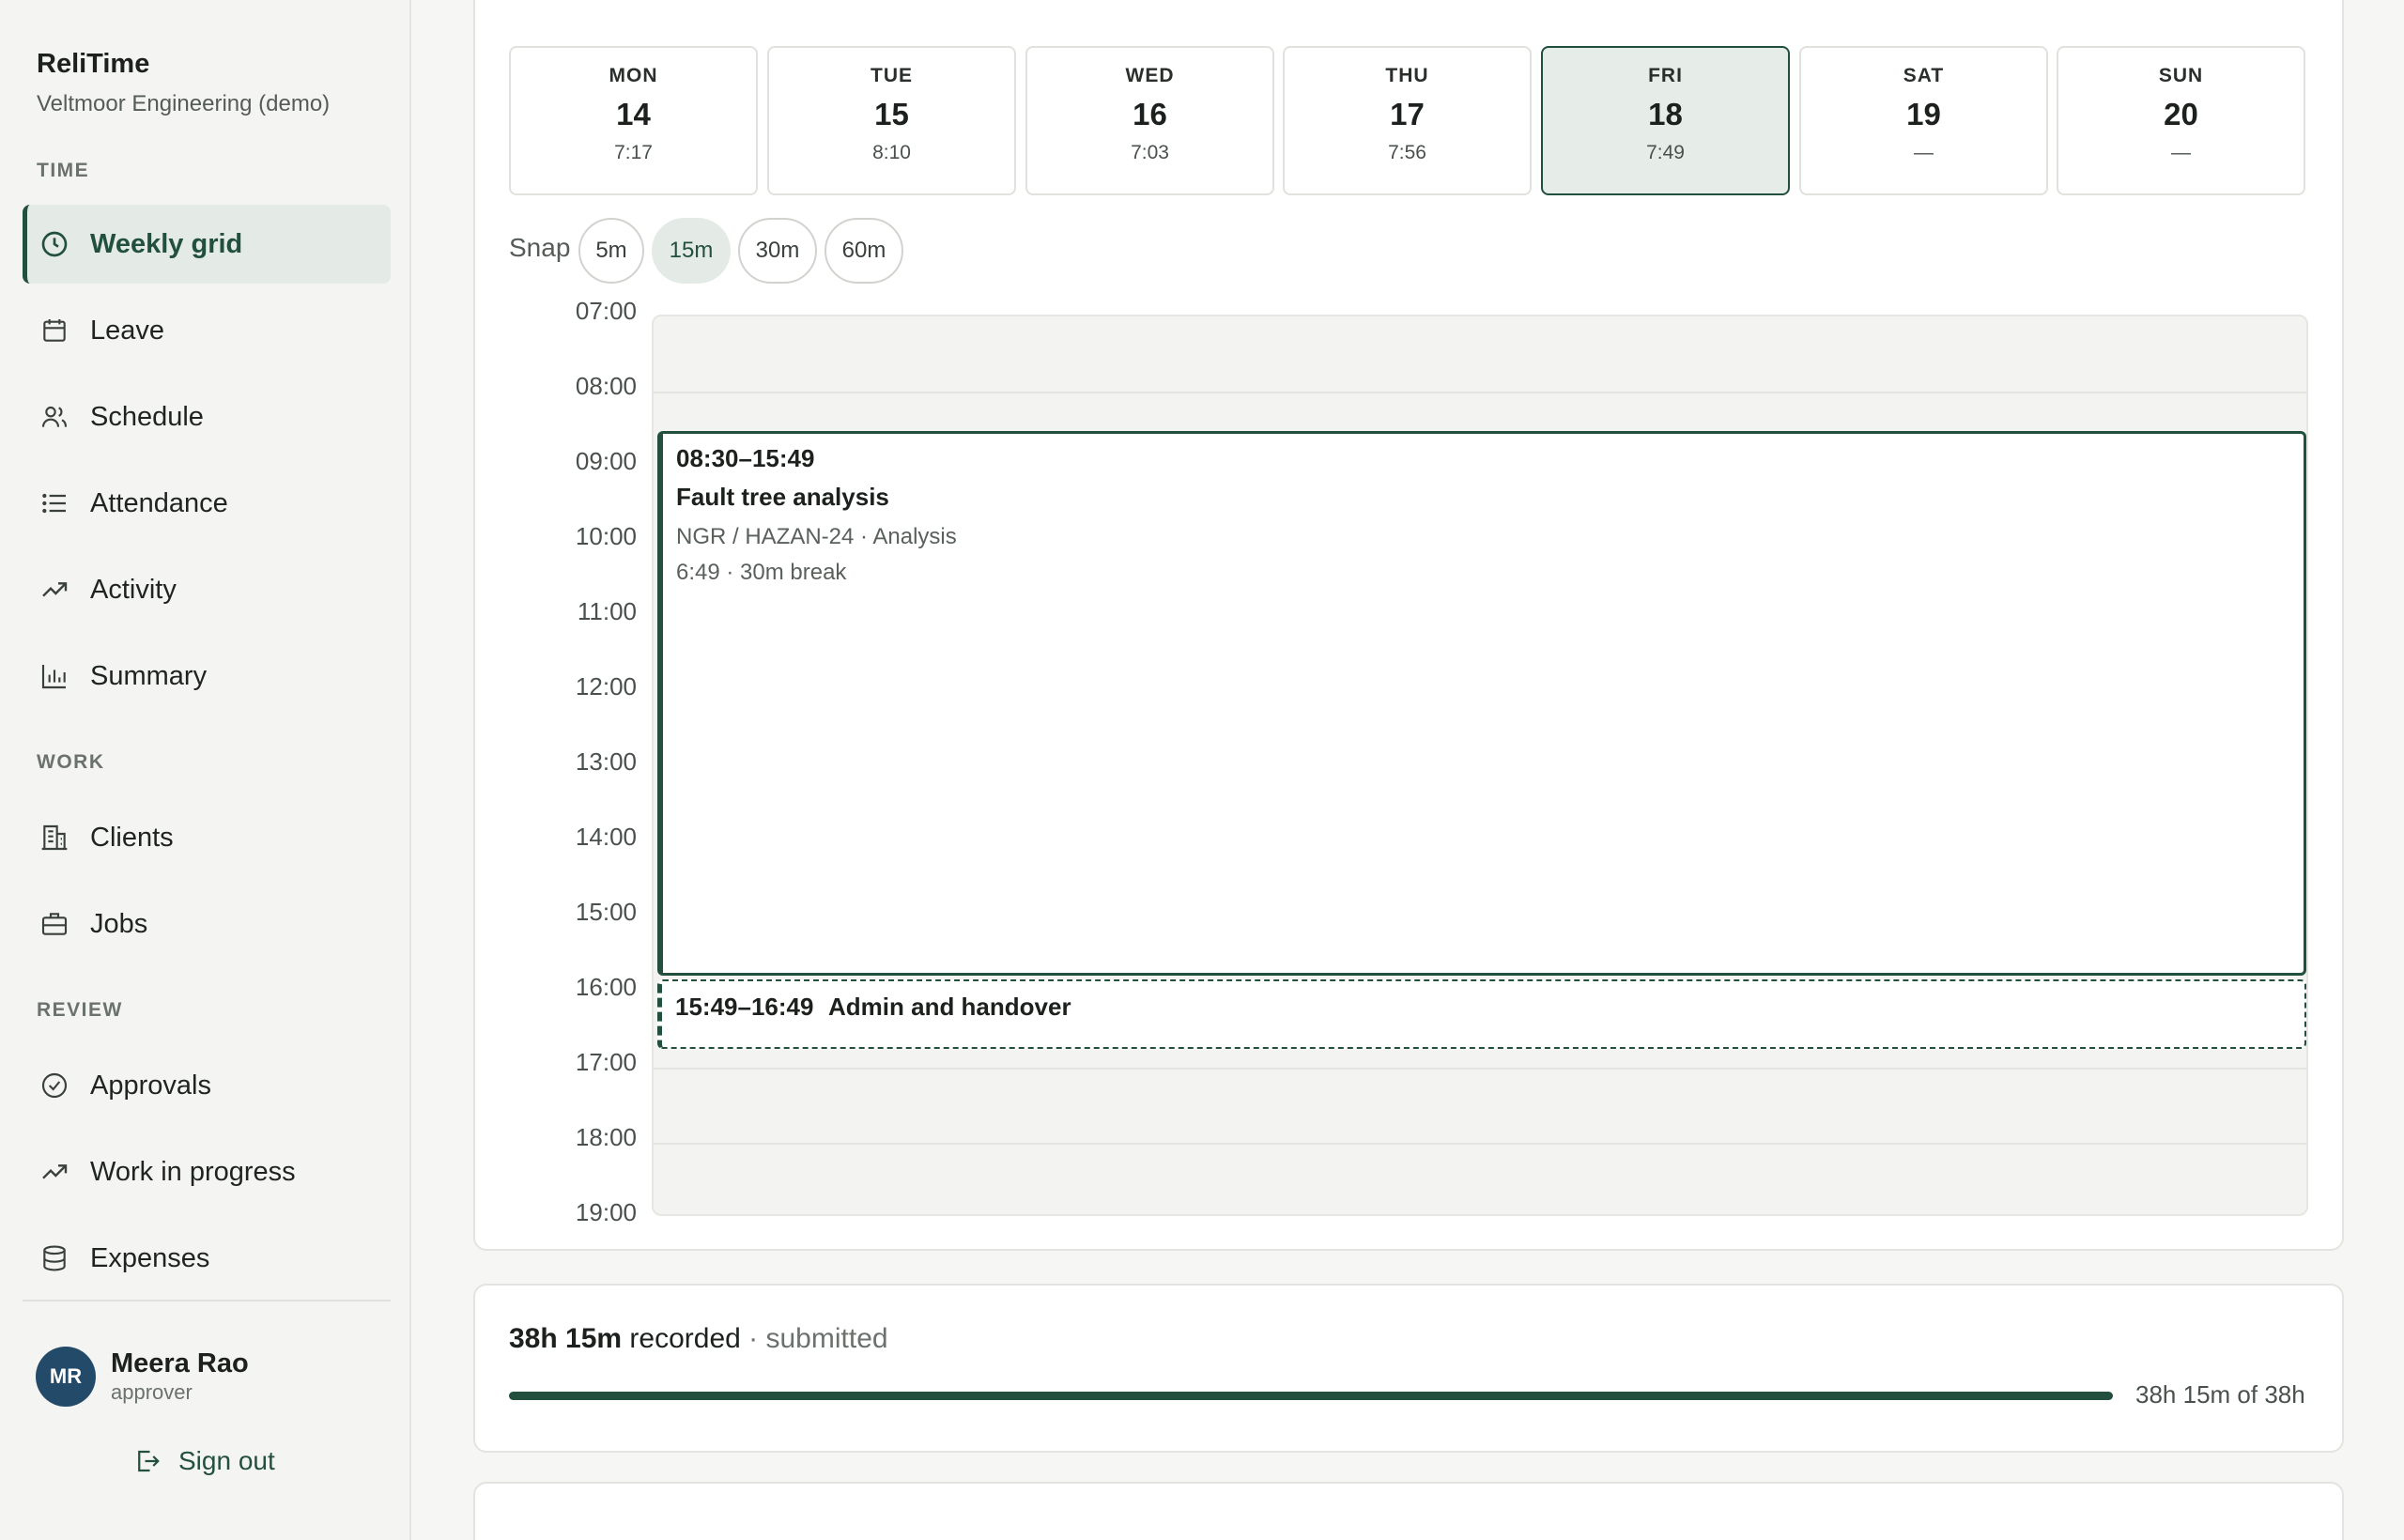 The image size is (2404, 1540). I want to click on hours-progress-text: 38h 15m of 38h, so click(2220, 1394).